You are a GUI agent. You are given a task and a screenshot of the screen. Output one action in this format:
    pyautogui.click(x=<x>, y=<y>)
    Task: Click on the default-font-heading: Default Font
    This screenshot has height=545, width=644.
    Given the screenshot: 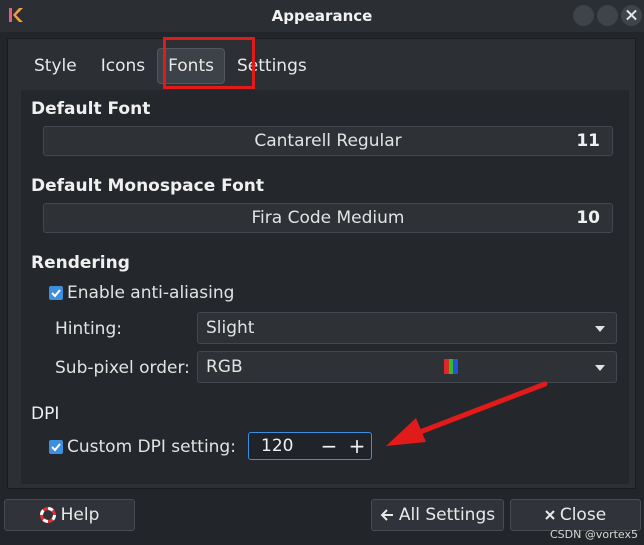 What is the action you would take?
    pyautogui.click(x=91, y=109)
    